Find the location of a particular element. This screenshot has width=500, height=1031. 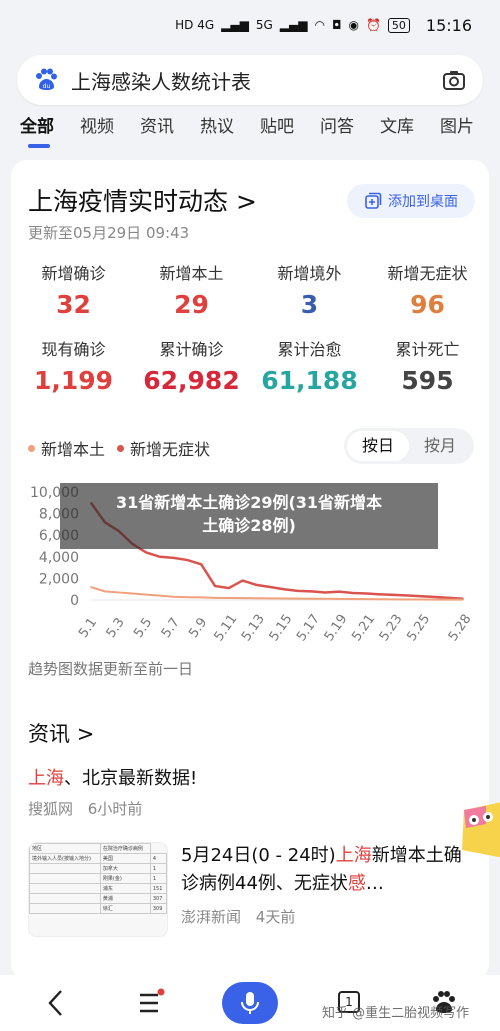

status-bar: HD 4G ▂▄▆ 5G ▂▄▆ ◠ ◘ ◉ ⏰ 50 15:16 is located at coordinates (250, 25).